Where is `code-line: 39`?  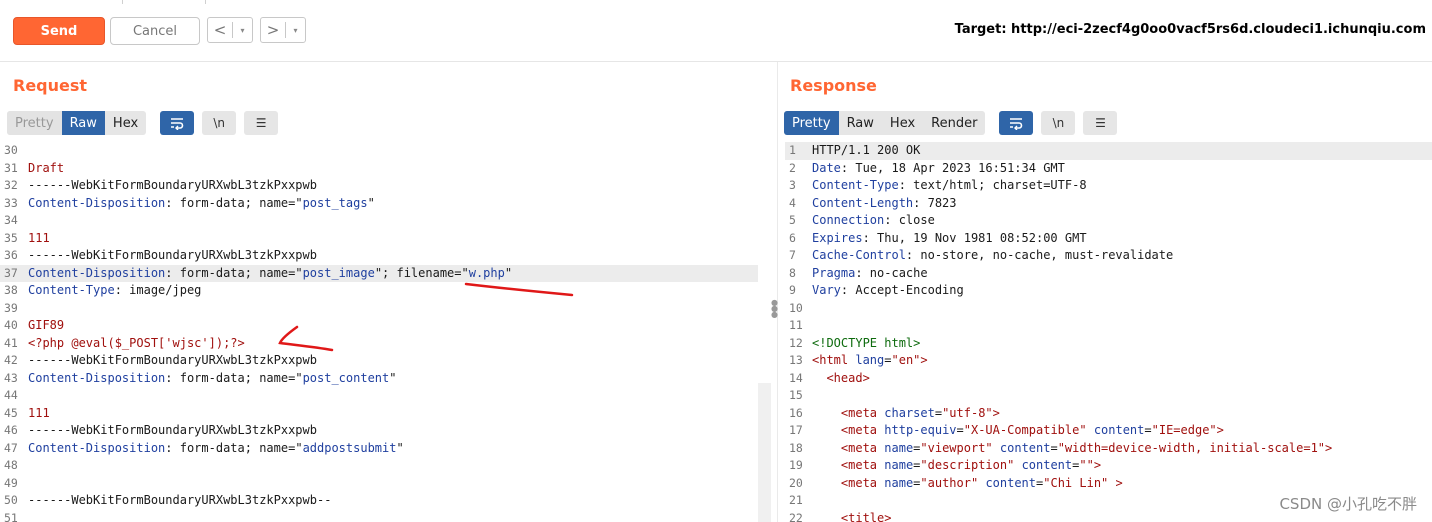 code-line: 39 is located at coordinates (379, 309).